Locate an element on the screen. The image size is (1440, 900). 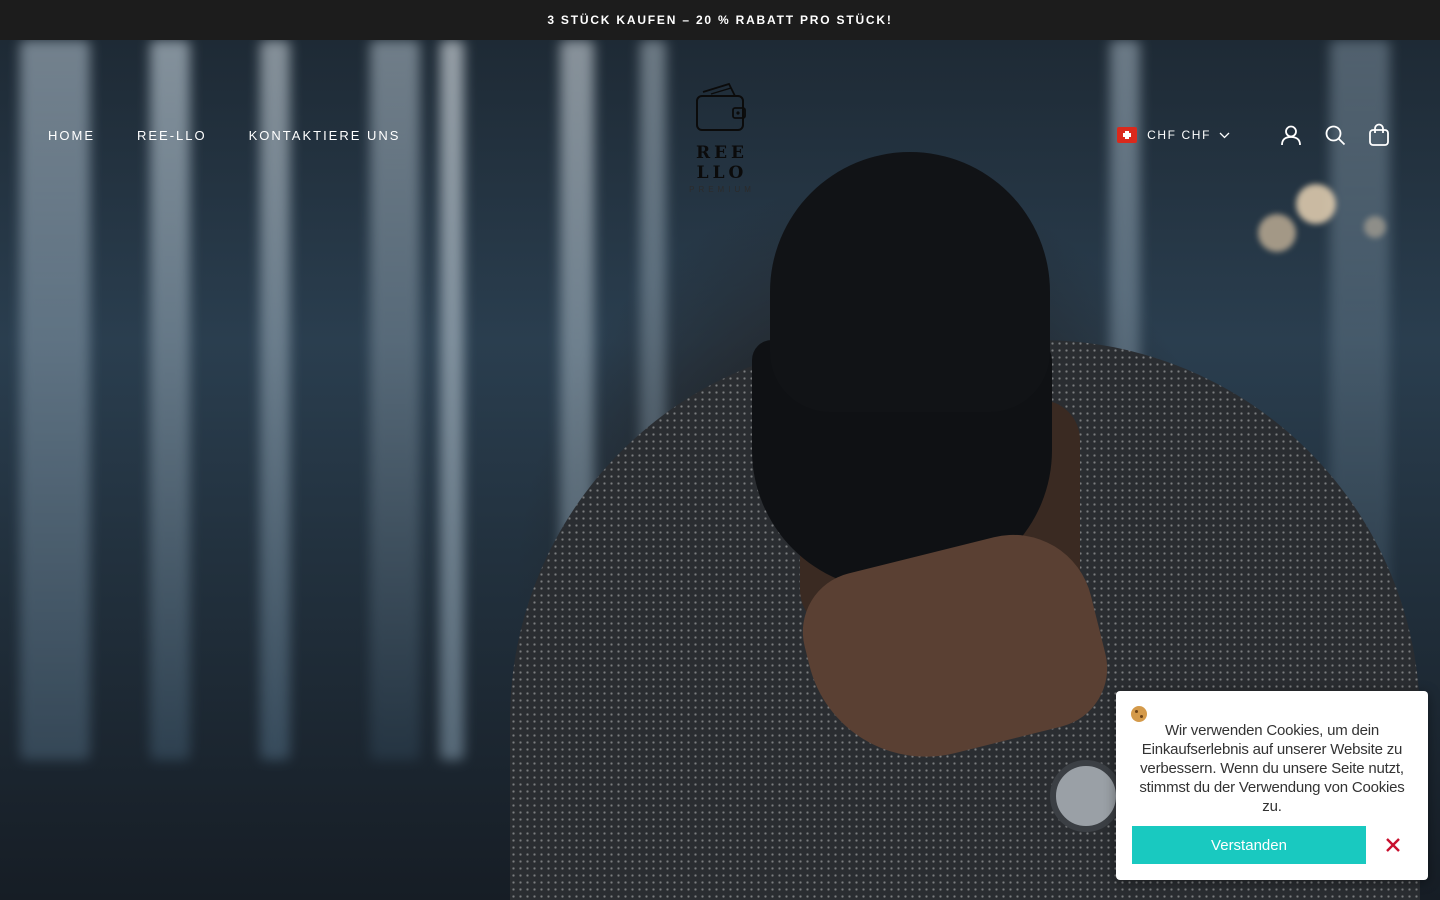
search-icon is located at coordinates (1335, 135).